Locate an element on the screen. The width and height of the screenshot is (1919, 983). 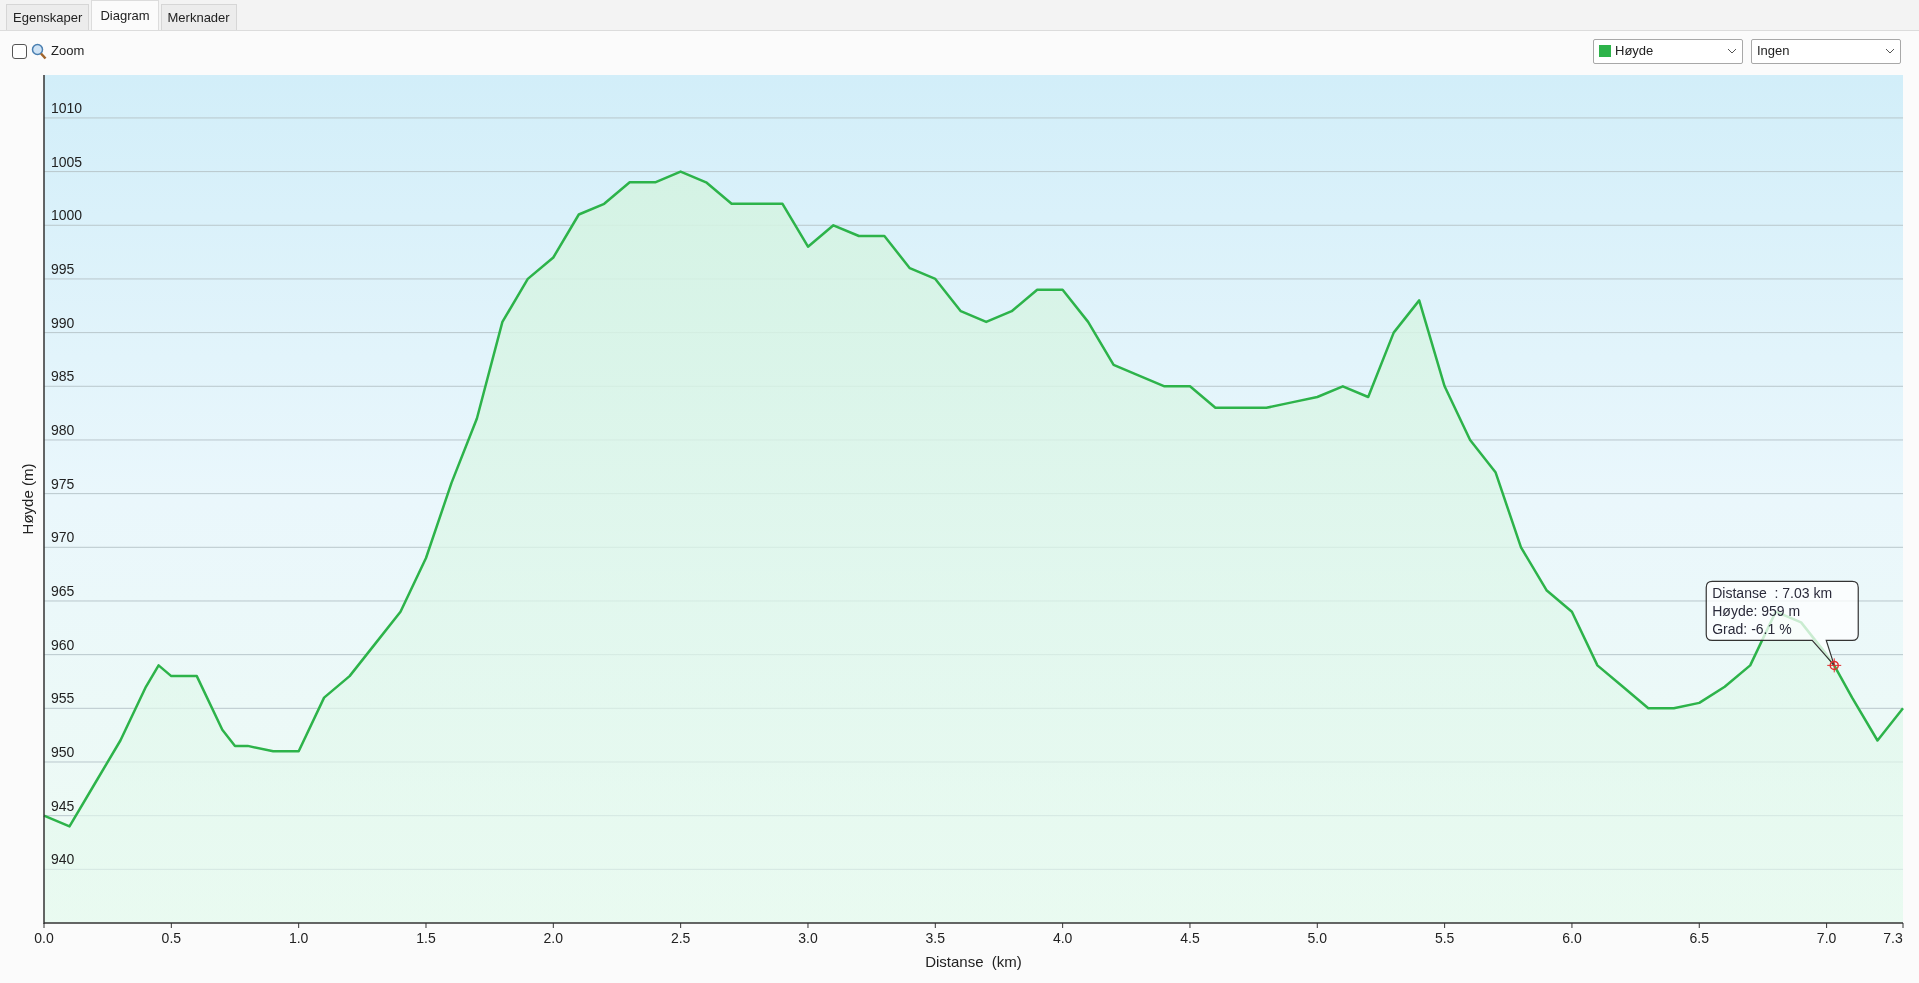
x-tick-label: 3.5 is located at coordinates (935, 938).